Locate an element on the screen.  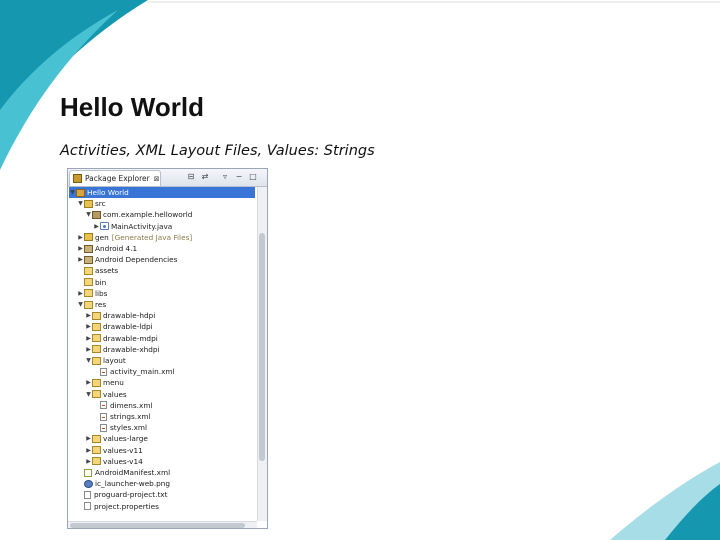
tree-item: ▶ drawable-ldpi is located at coordinates (168, 326).